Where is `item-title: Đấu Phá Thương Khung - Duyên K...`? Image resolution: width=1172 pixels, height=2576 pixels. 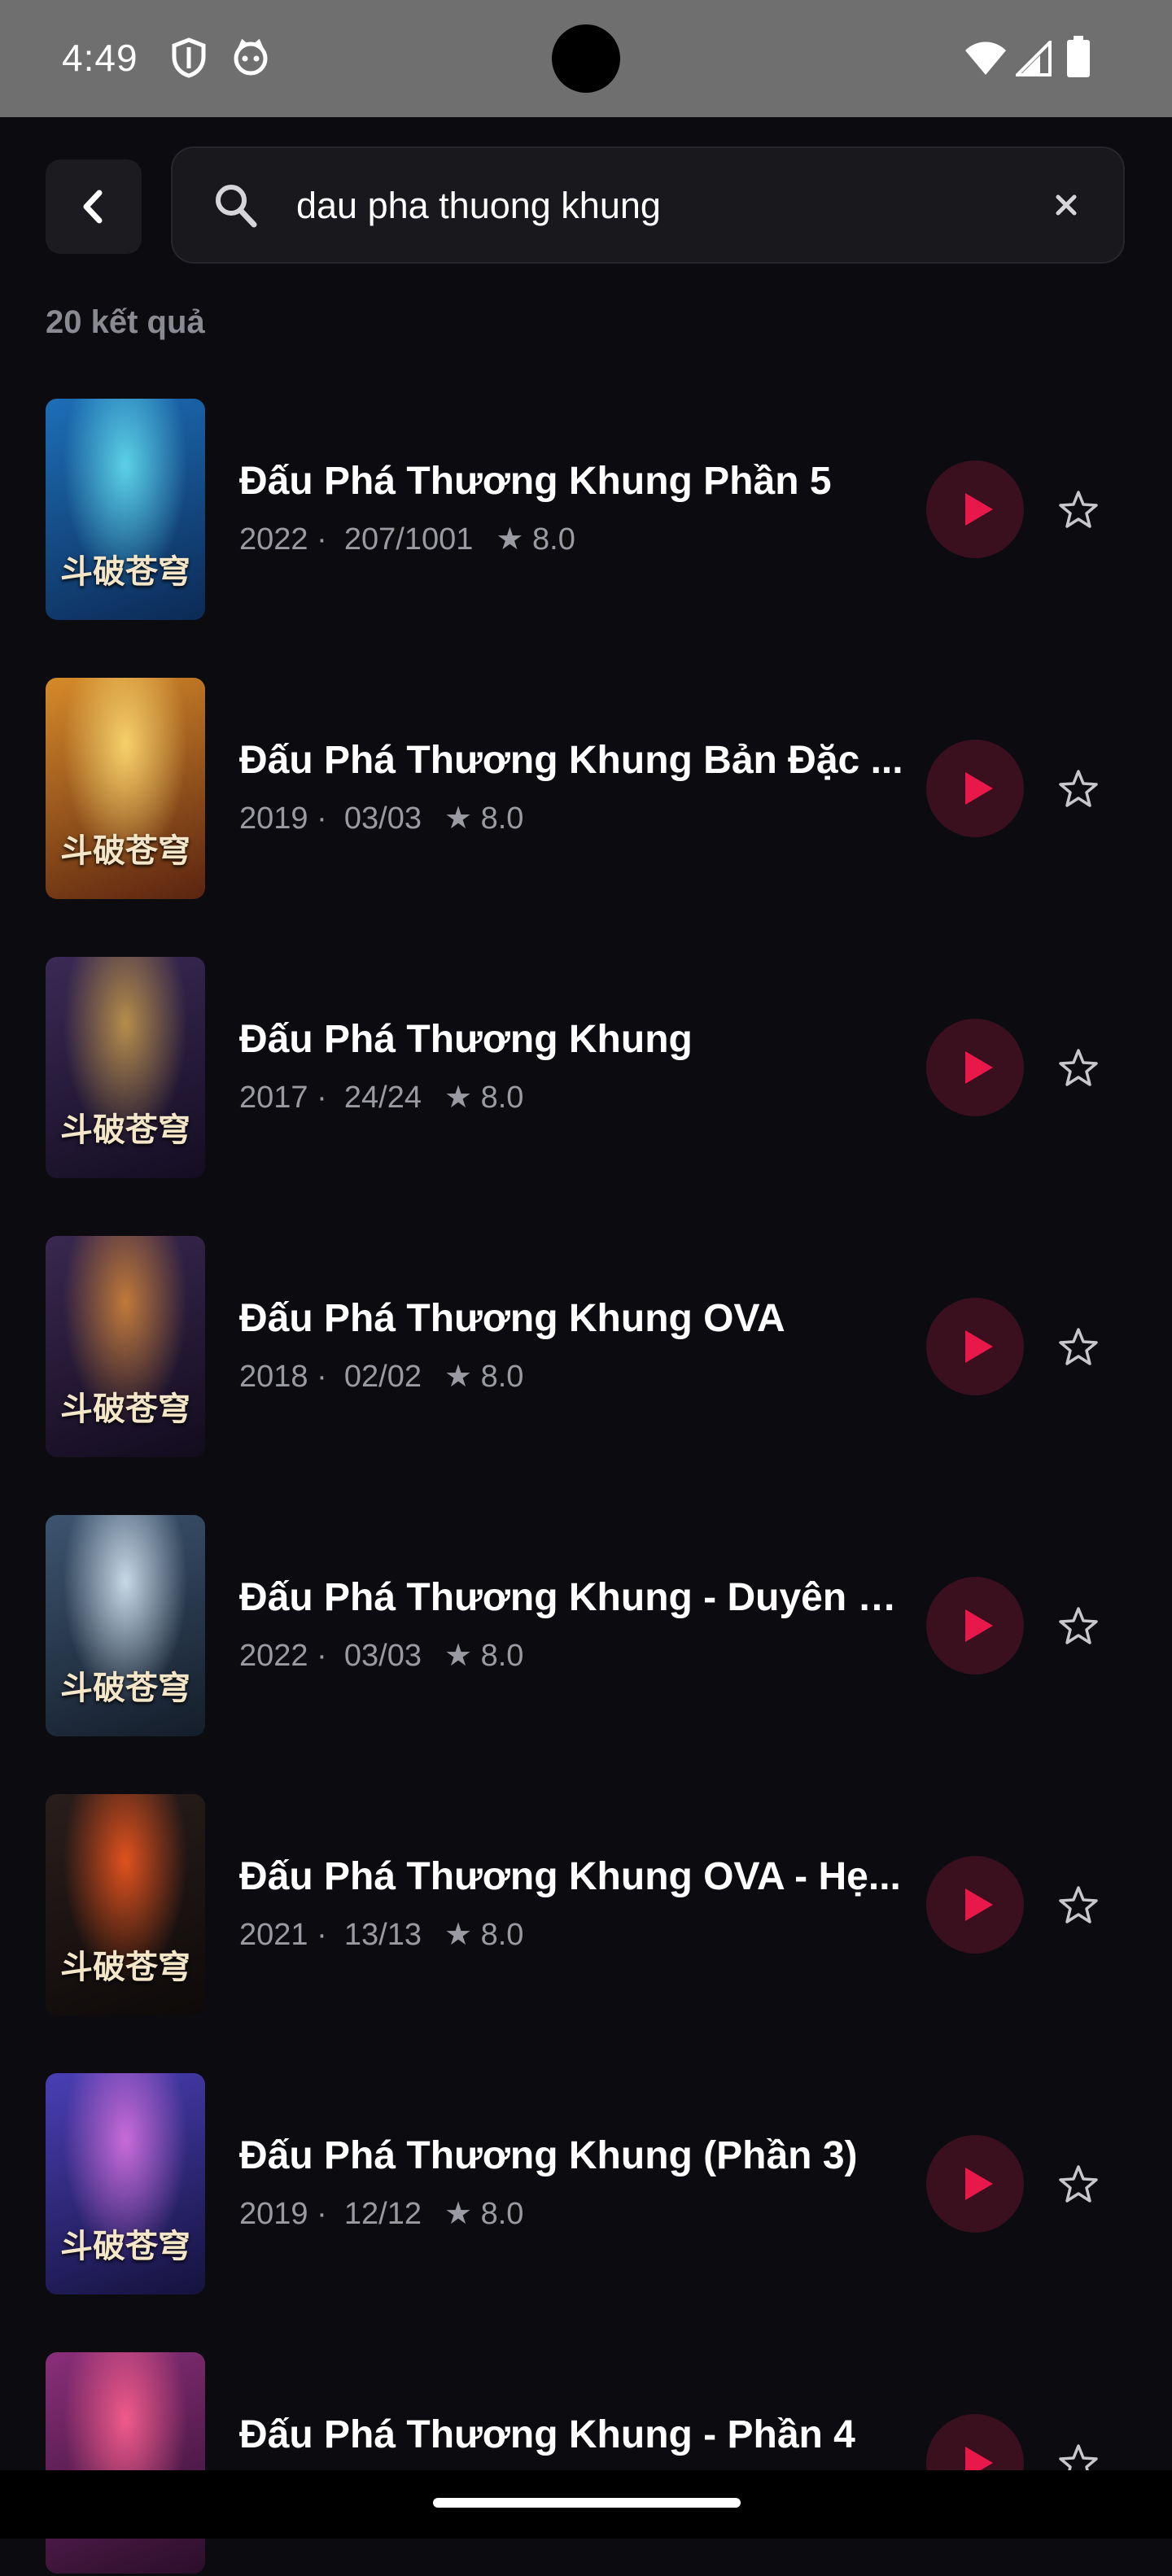
item-title: Đấu Phá Thương Khung - Duyên K... is located at coordinates (572, 1597).